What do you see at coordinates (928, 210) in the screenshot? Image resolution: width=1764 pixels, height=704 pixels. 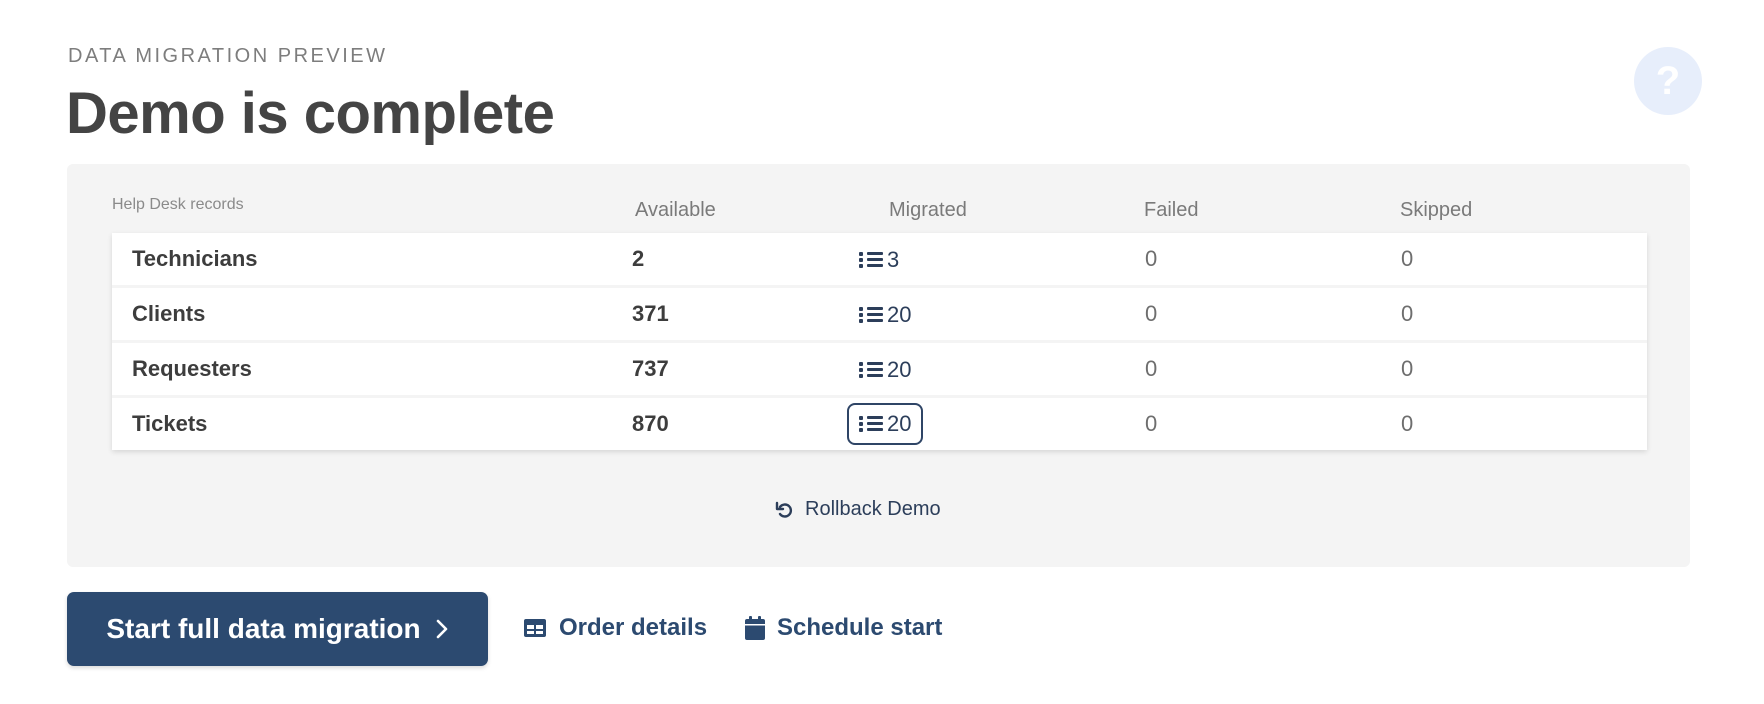 I see `column-header-migrated: Migrated` at bounding box center [928, 210].